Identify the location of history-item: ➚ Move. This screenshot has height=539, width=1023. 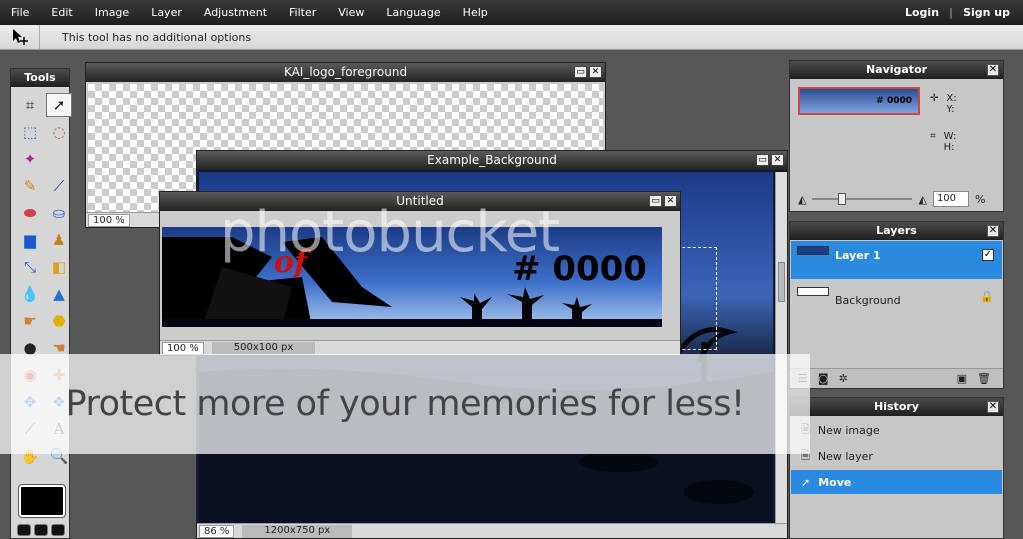
(896, 482).